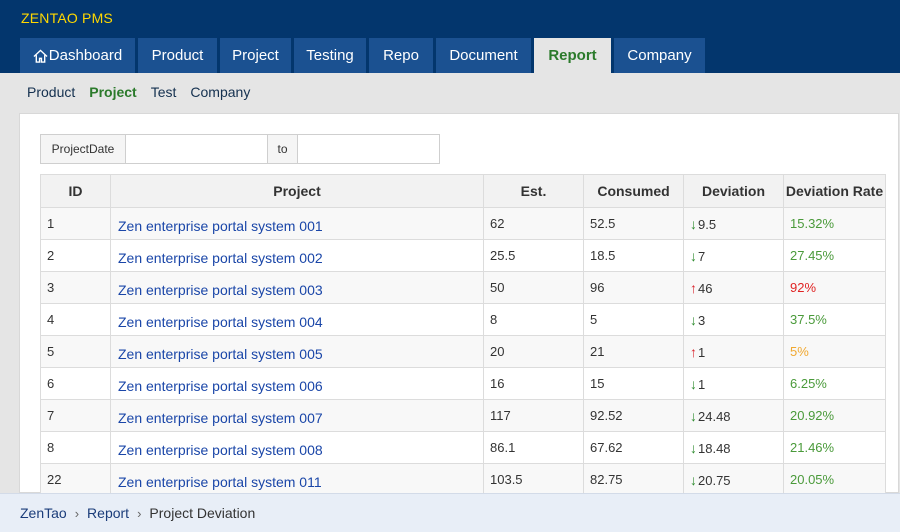 This screenshot has width=900, height=532. Describe the element at coordinates (714, 480) in the screenshot. I see `deviation-value: 20.75` at that location.